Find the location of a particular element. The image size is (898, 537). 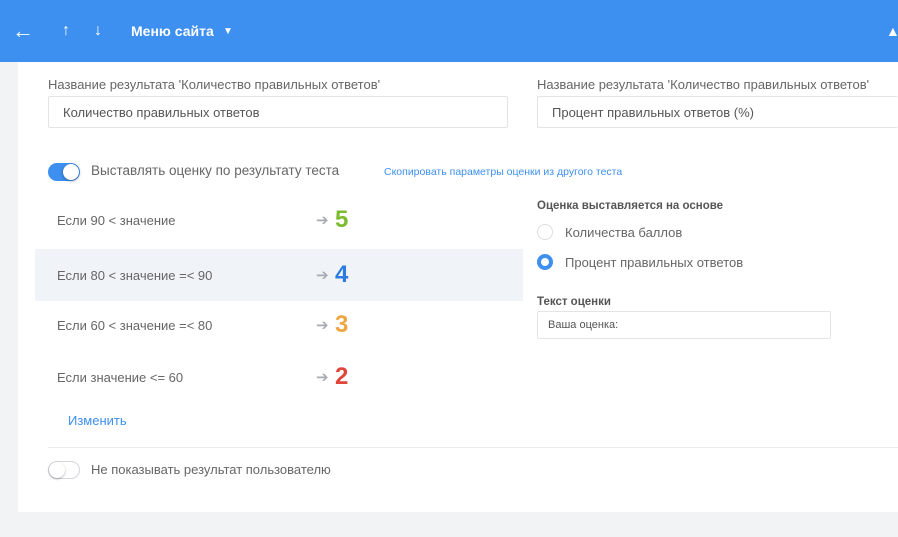

result-name-count-input: Количество правильных ответов is located at coordinates (278, 112).